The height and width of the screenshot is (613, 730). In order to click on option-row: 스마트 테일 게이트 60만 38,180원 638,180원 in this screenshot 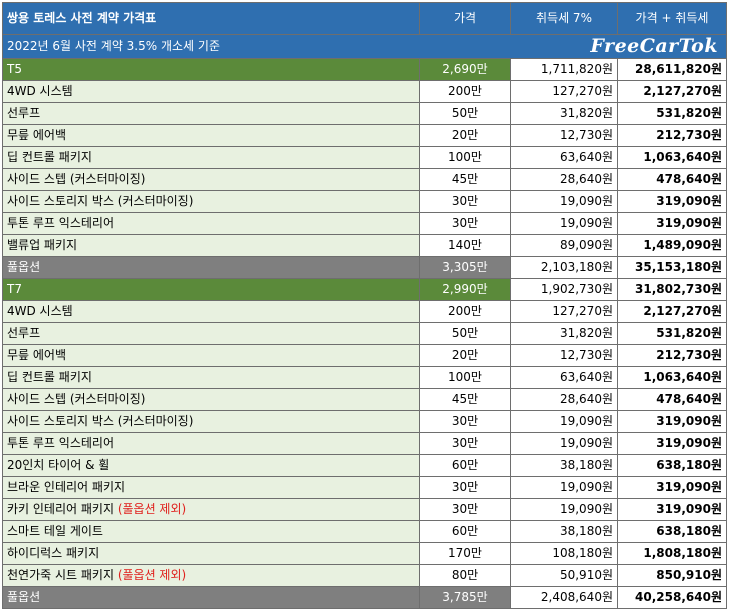, I will do `click(364, 531)`.